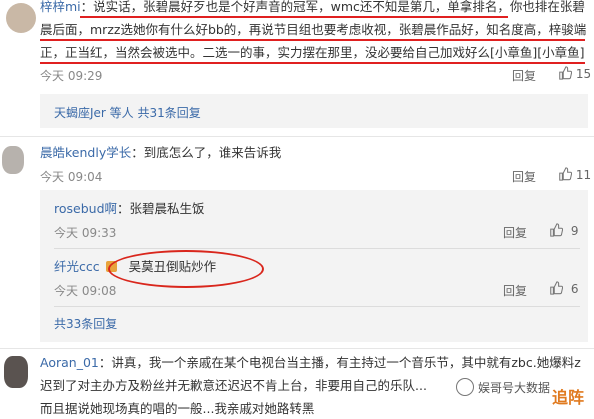 Image resolution: width=594 pixels, height=419 pixels. What do you see at coordinates (85, 233) in the screenshot?
I see `sub-reply-time: 今天 09:33` at bounding box center [85, 233].